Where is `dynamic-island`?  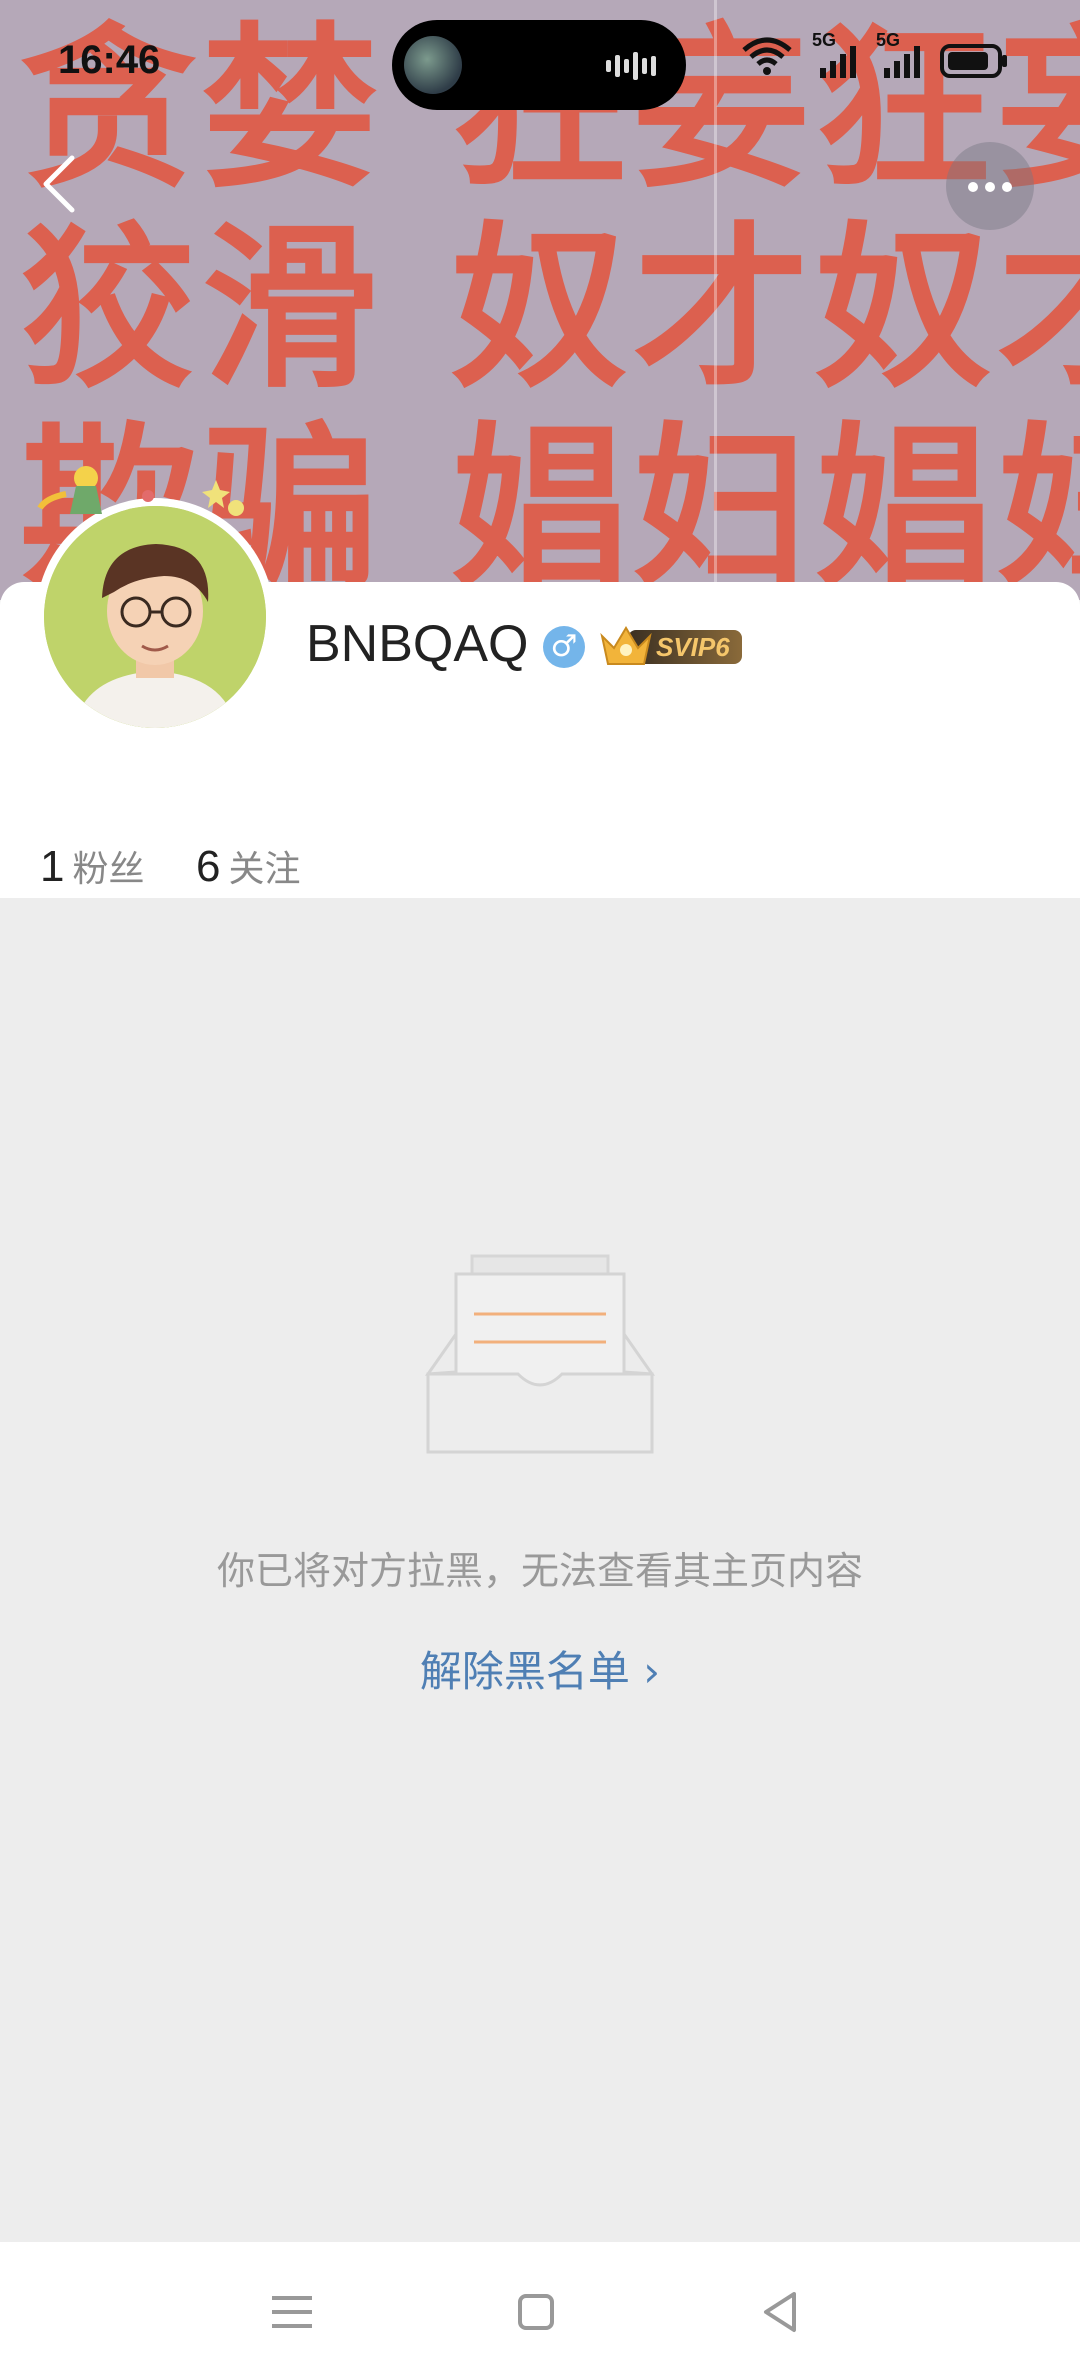
dynamic-island is located at coordinates (539, 65).